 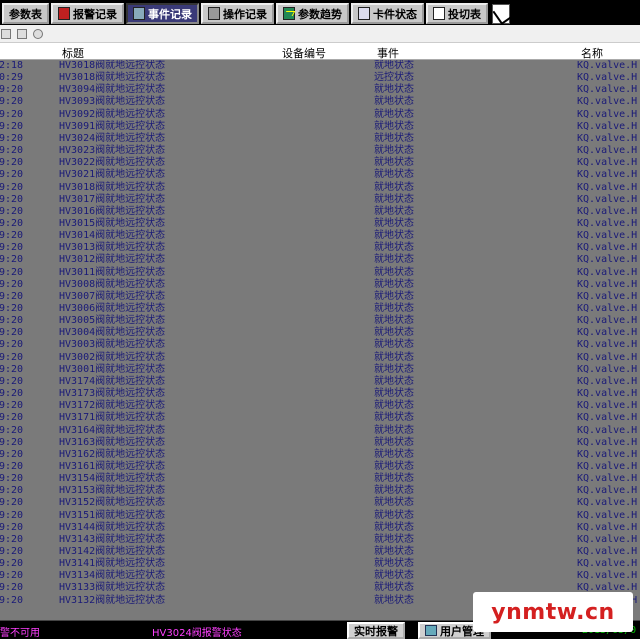 I want to click on table-row: 9:20 HV3013阀就地远控状态 就地状态 KQ.valve.H, so click(x=320, y=248).